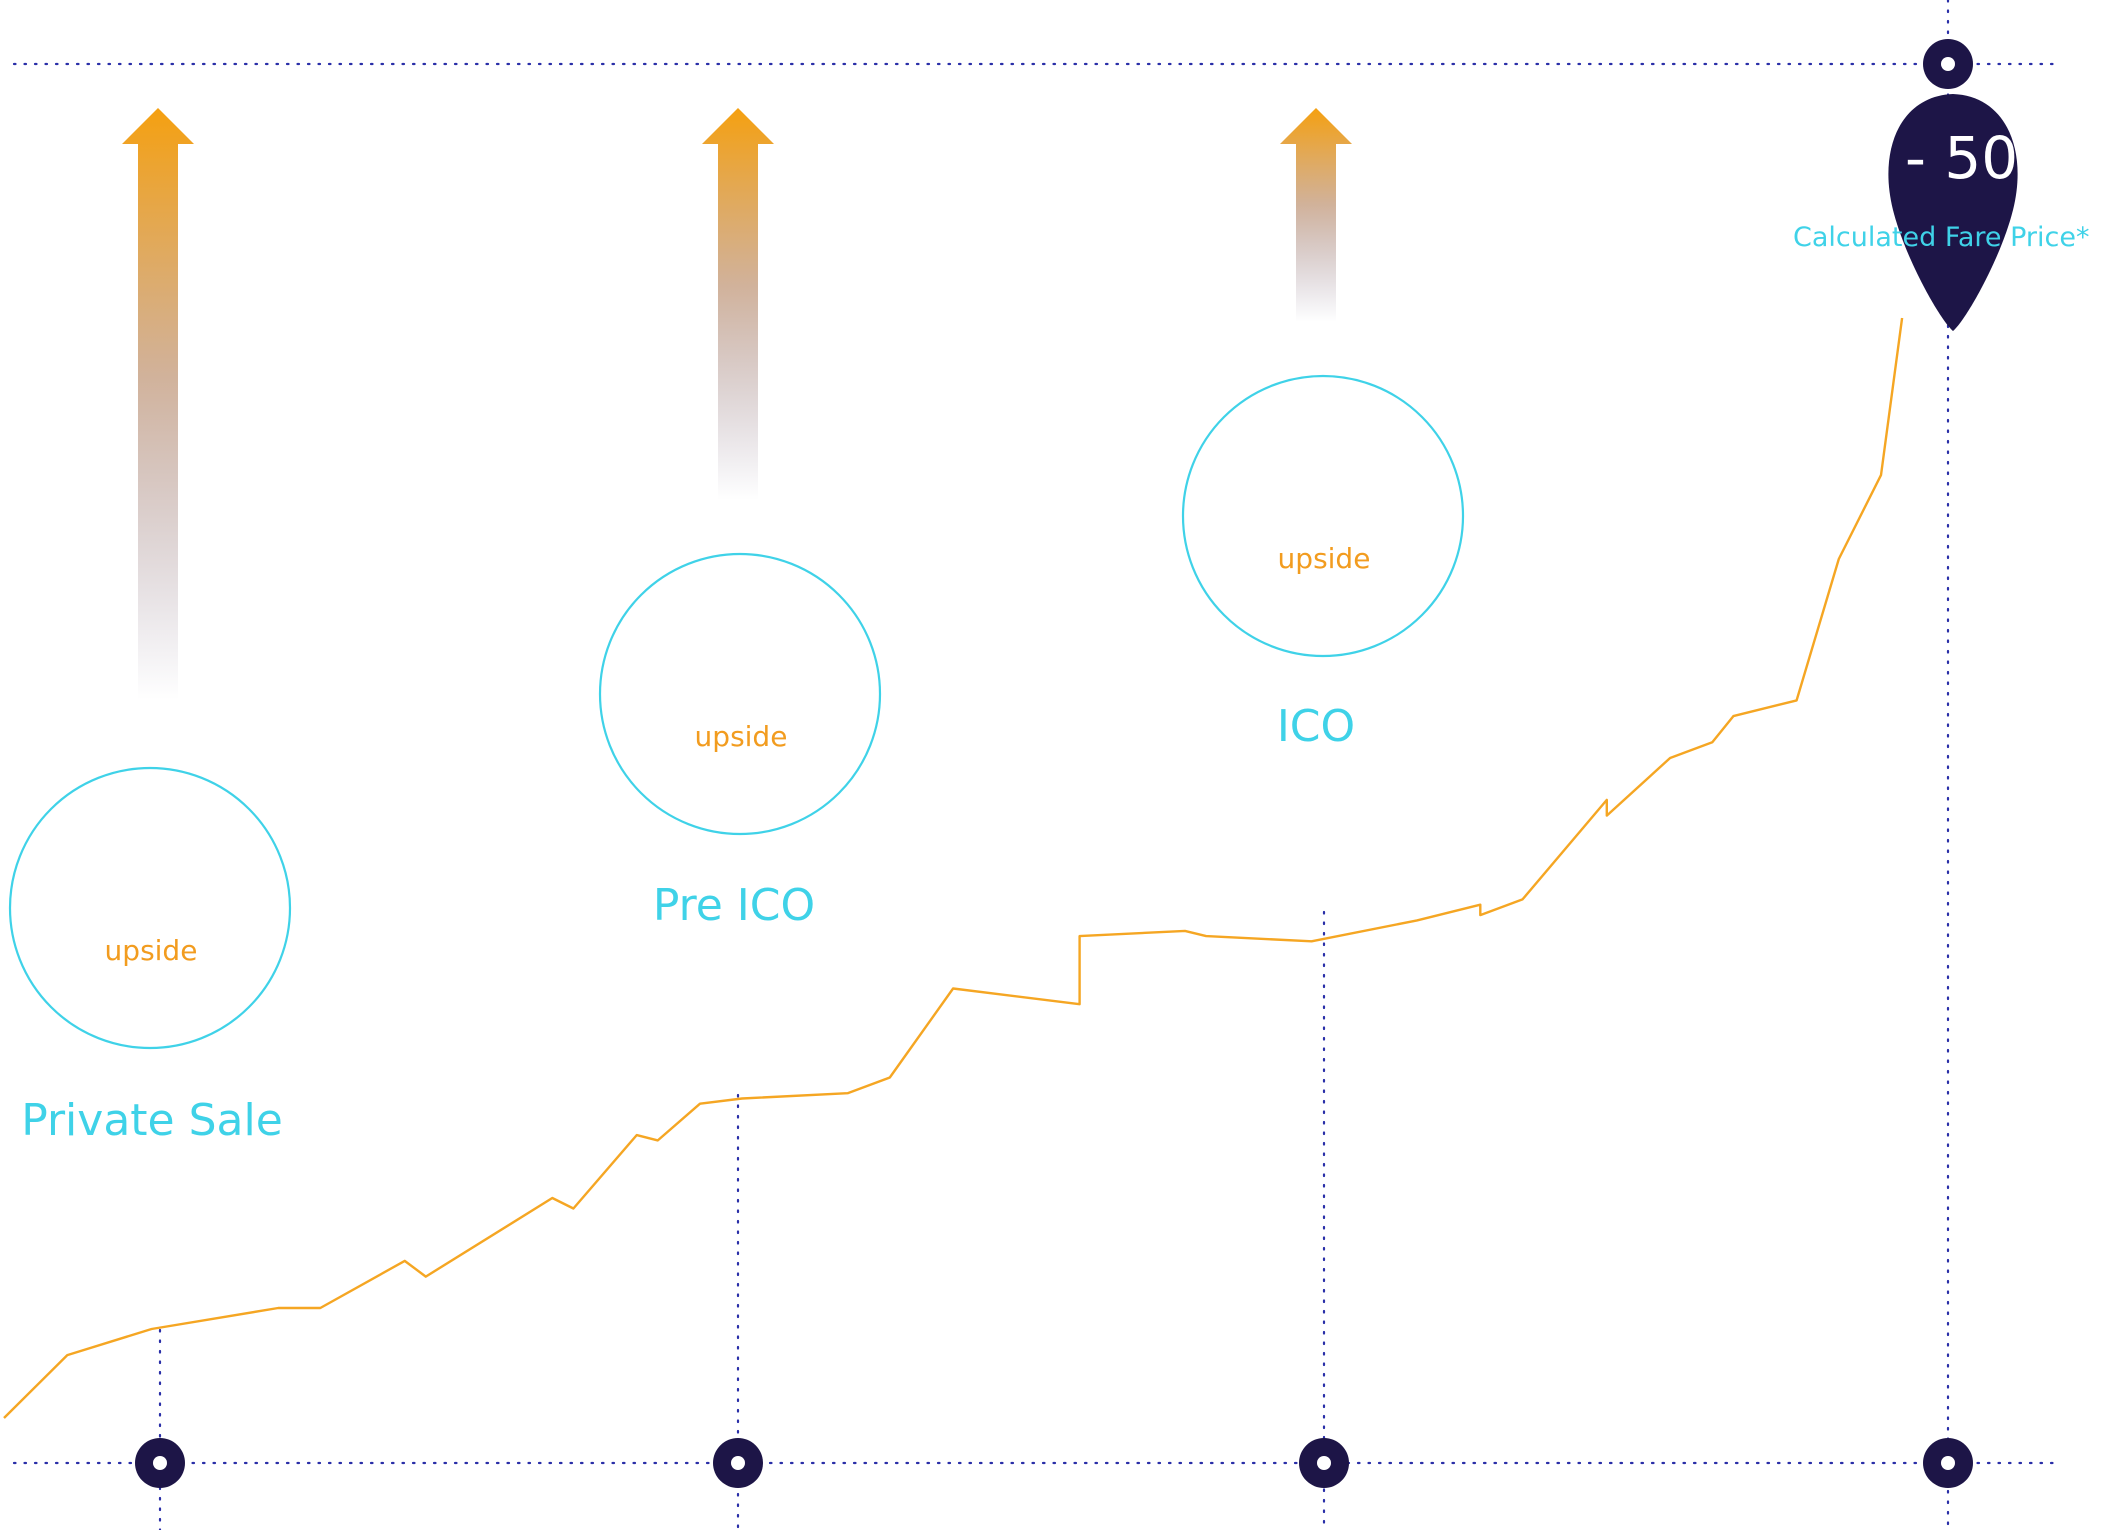 The height and width of the screenshot is (1530, 2118). I want to click on stage-label: ICO, so click(1316, 726).